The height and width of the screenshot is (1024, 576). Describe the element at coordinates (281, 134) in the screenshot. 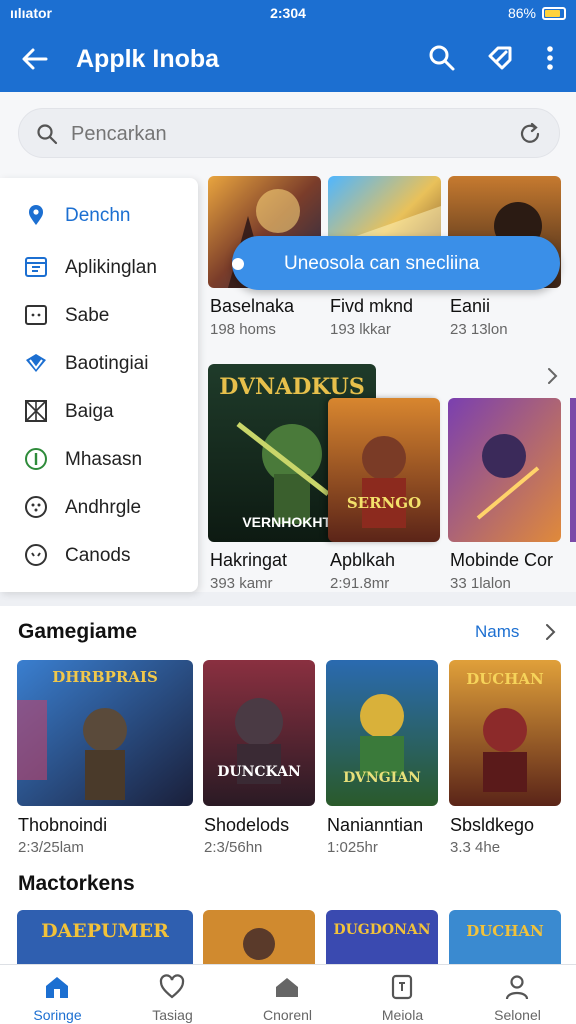

I see `search-input` at that location.